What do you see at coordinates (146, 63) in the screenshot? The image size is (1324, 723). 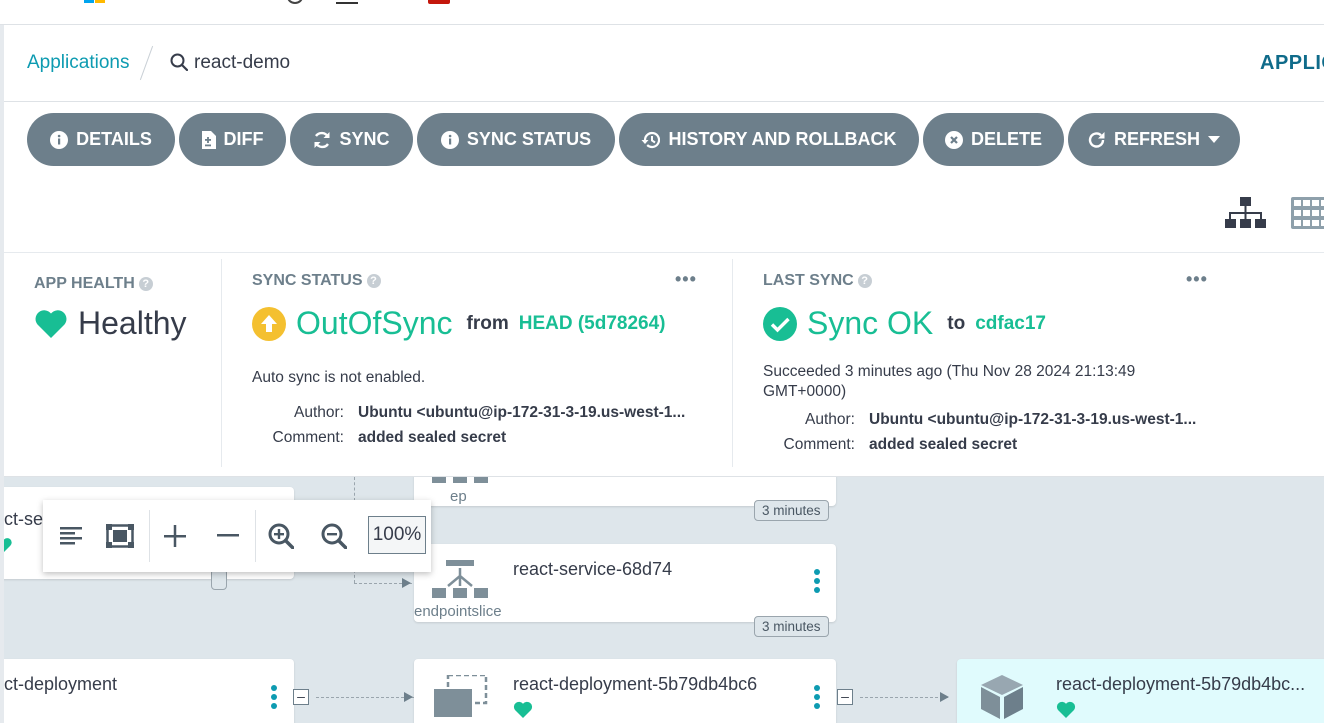 I see `breadcrumb-separator` at bounding box center [146, 63].